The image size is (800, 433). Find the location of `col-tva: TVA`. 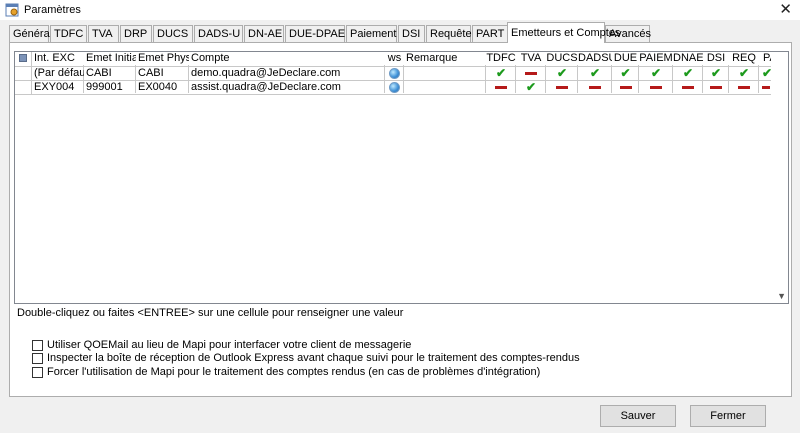

col-tva: TVA is located at coordinates (531, 59).